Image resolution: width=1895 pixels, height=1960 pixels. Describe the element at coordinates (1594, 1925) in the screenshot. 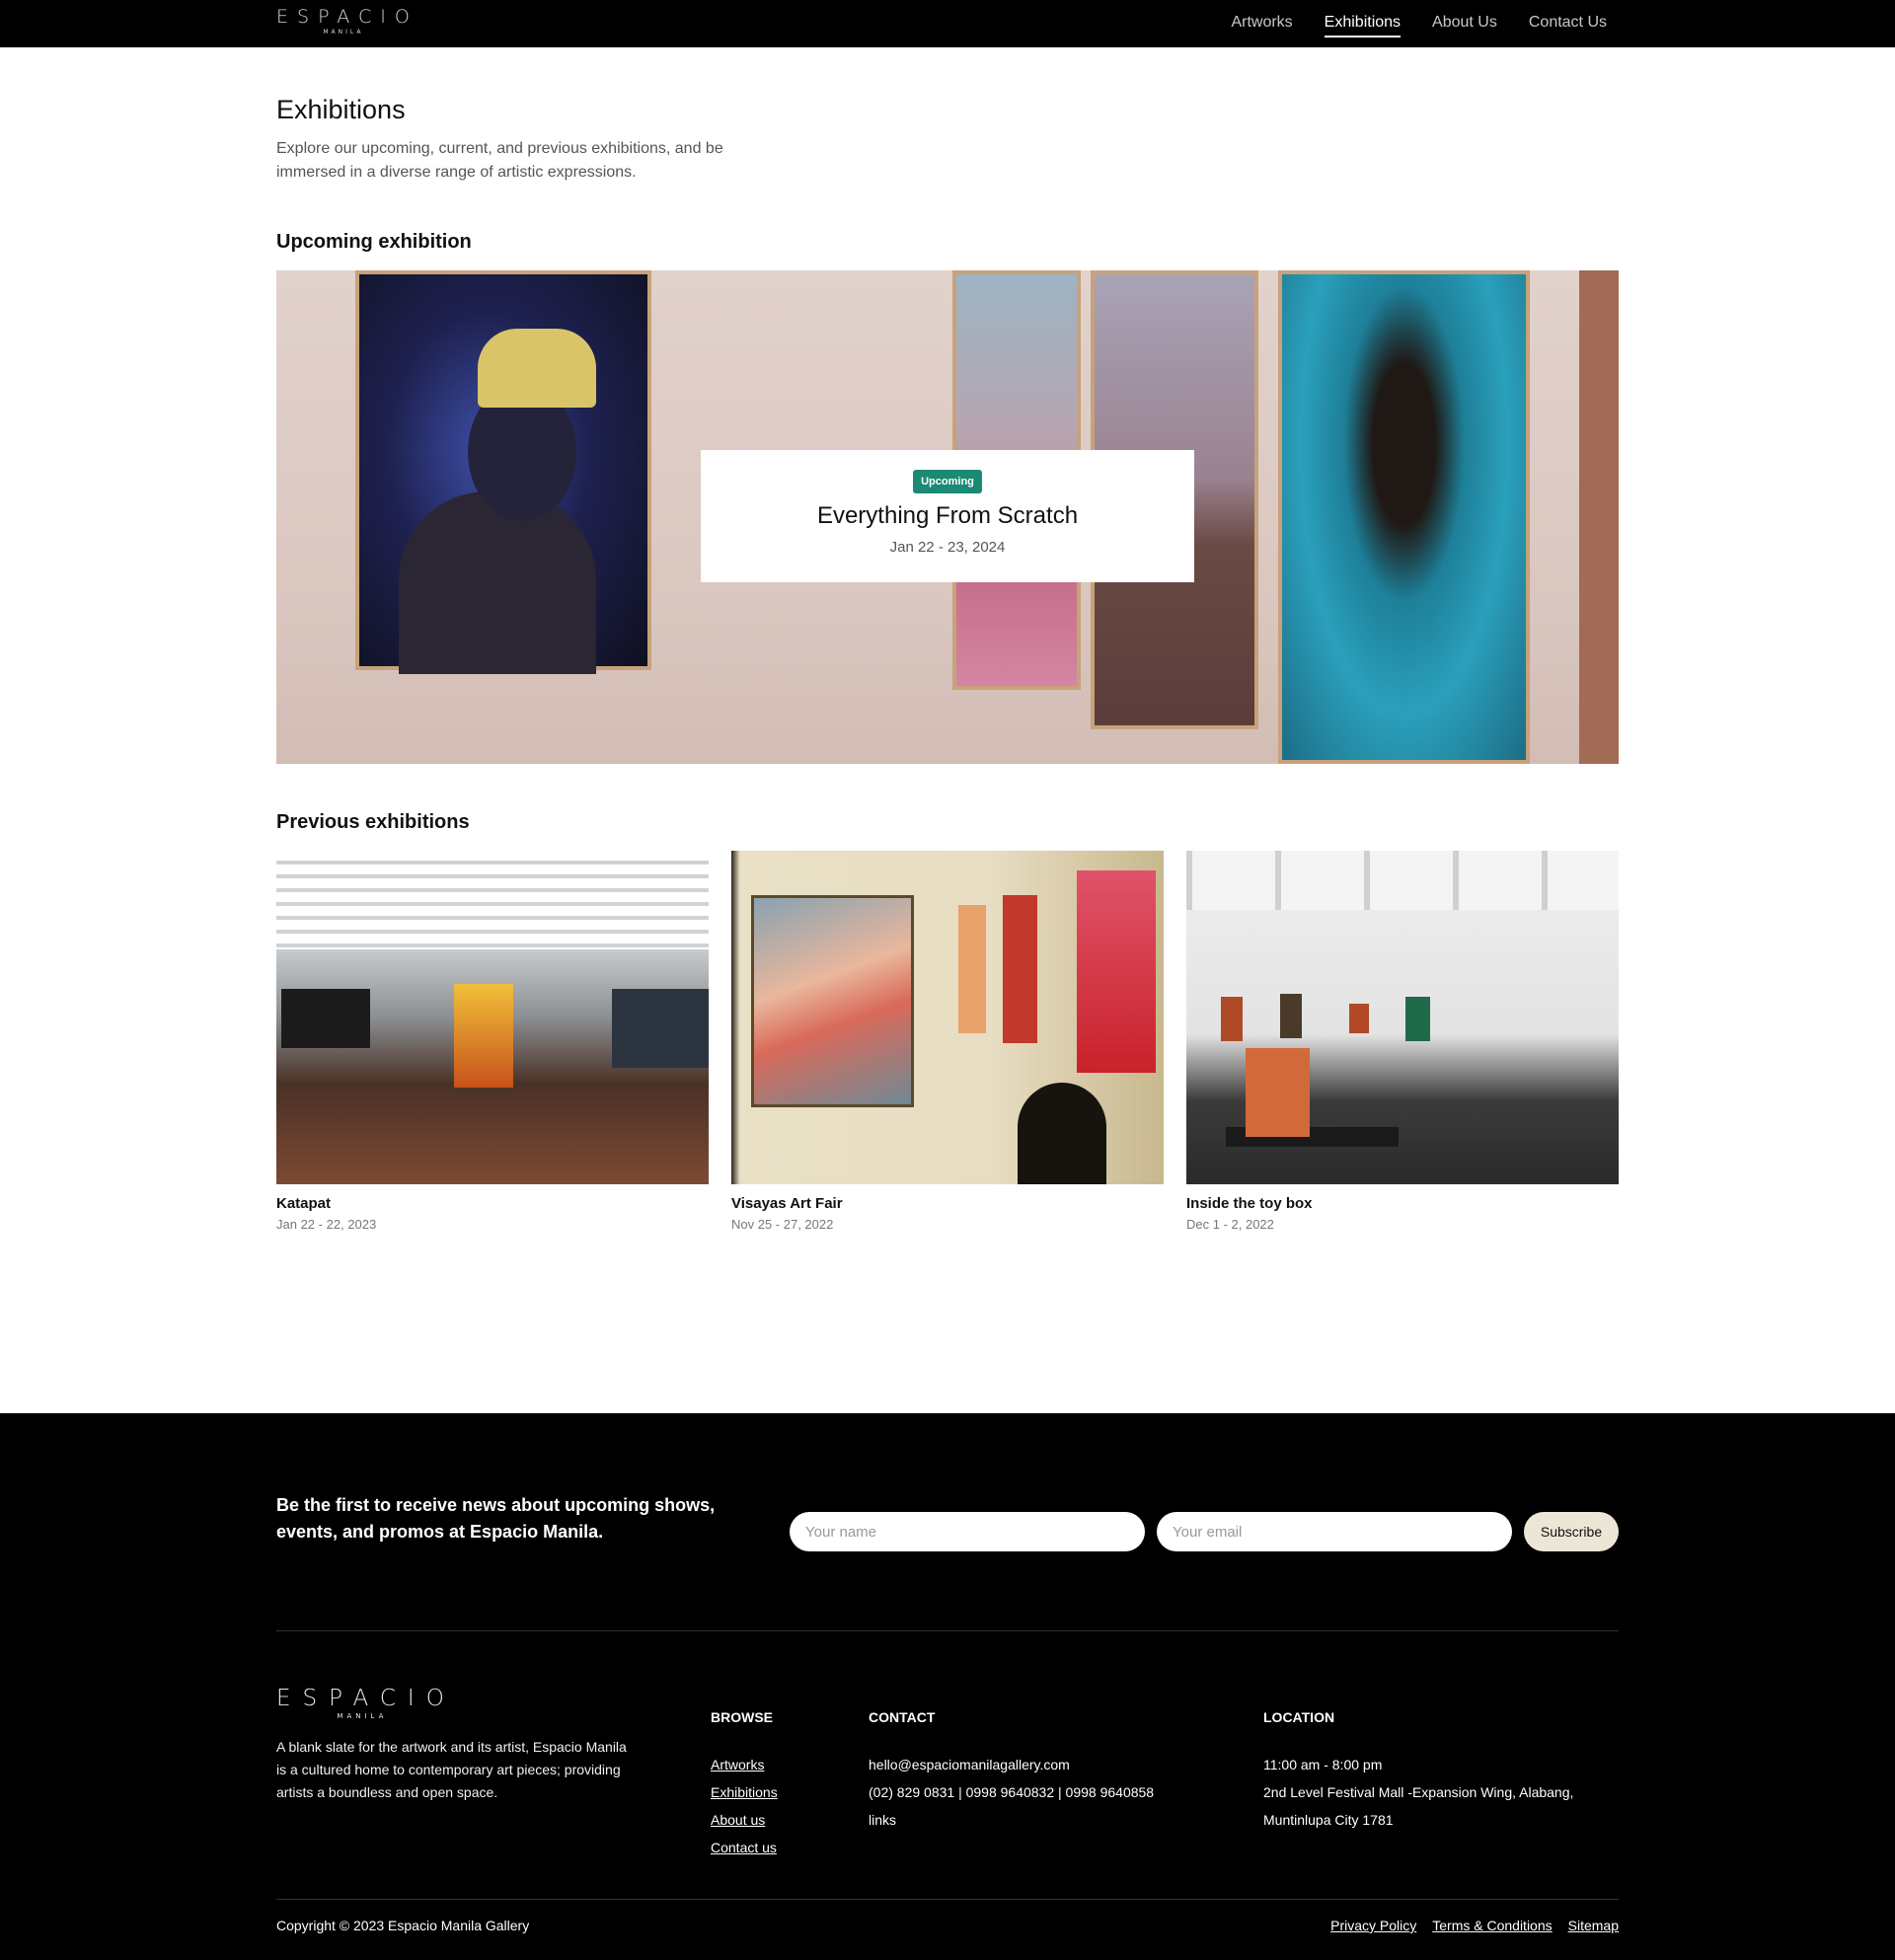

I see `sitemap-link: Sitemap` at that location.